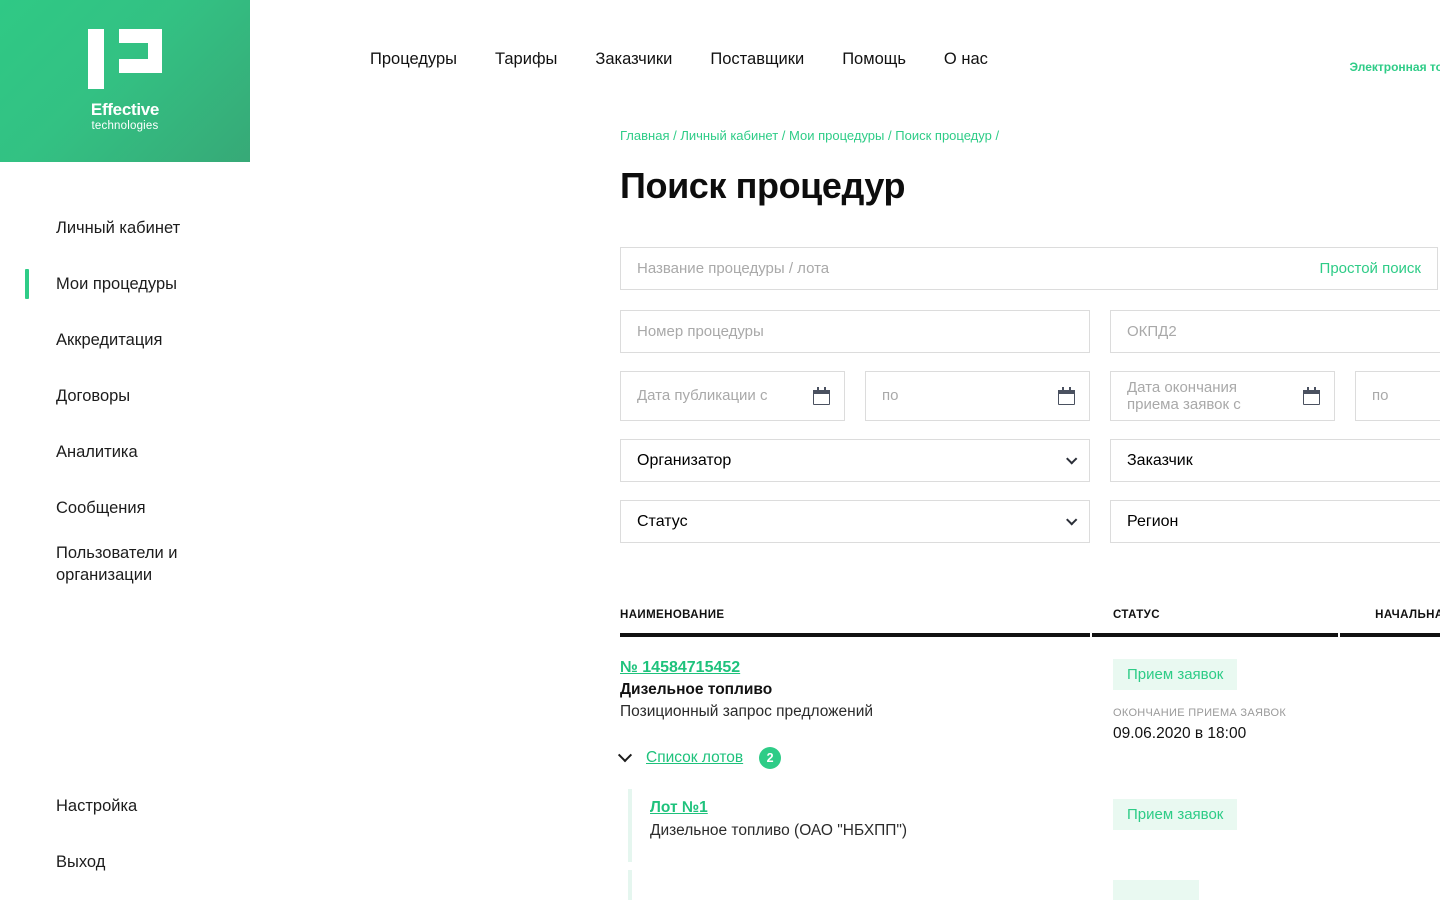 Image resolution: width=1440 pixels, height=900 pixels. What do you see at coordinates (779, 830) in the screenshot?
I see `lot-description: Дизельное топливо (ОАО "НБХПП")` at bounding box center [779, 830].